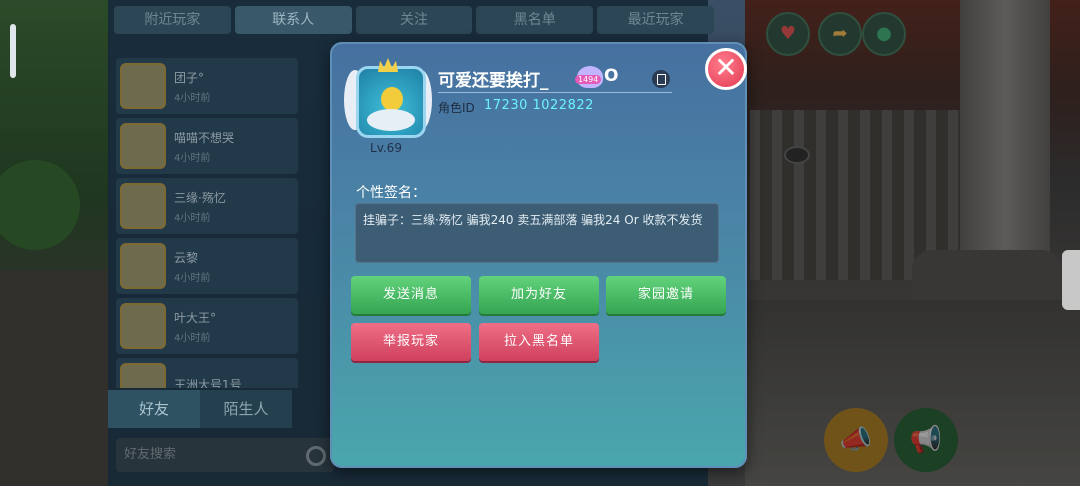 Image resolution: width=1080 pixels, height=486 pixels. I want to click on heart-badge-icon: 1494, so click(589, 77).